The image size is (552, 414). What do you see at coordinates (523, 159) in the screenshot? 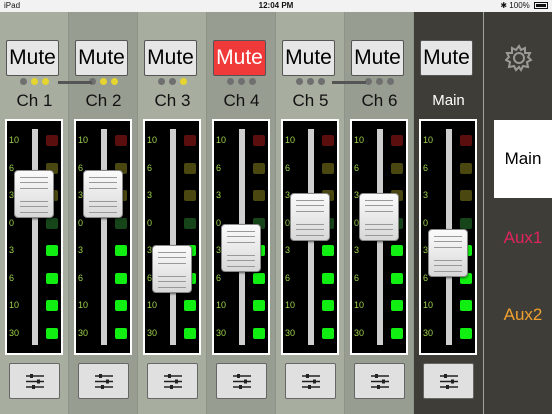
I see `tab-main: Main` at bounding box center [523, 159].